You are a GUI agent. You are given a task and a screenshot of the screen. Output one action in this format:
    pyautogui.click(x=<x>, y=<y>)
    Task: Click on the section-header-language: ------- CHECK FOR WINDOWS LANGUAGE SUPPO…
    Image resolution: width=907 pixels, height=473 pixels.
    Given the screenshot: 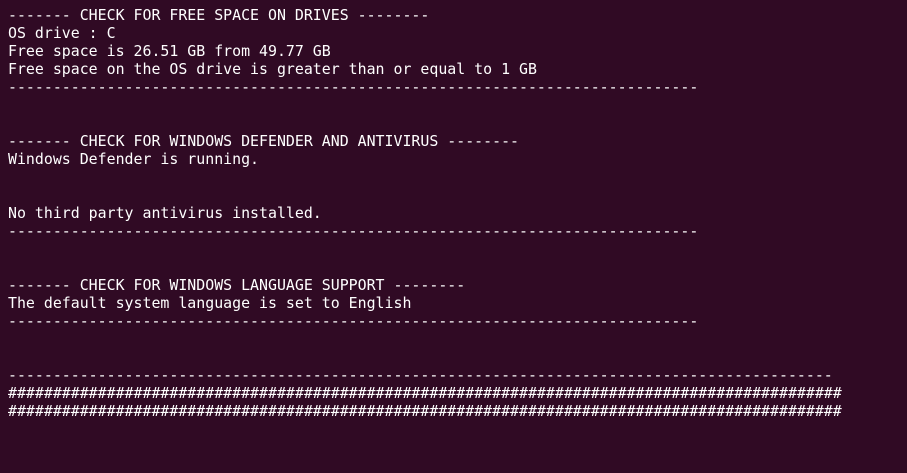 What is the action you would take?
    pyautogui.click(x=237, y=285)
    